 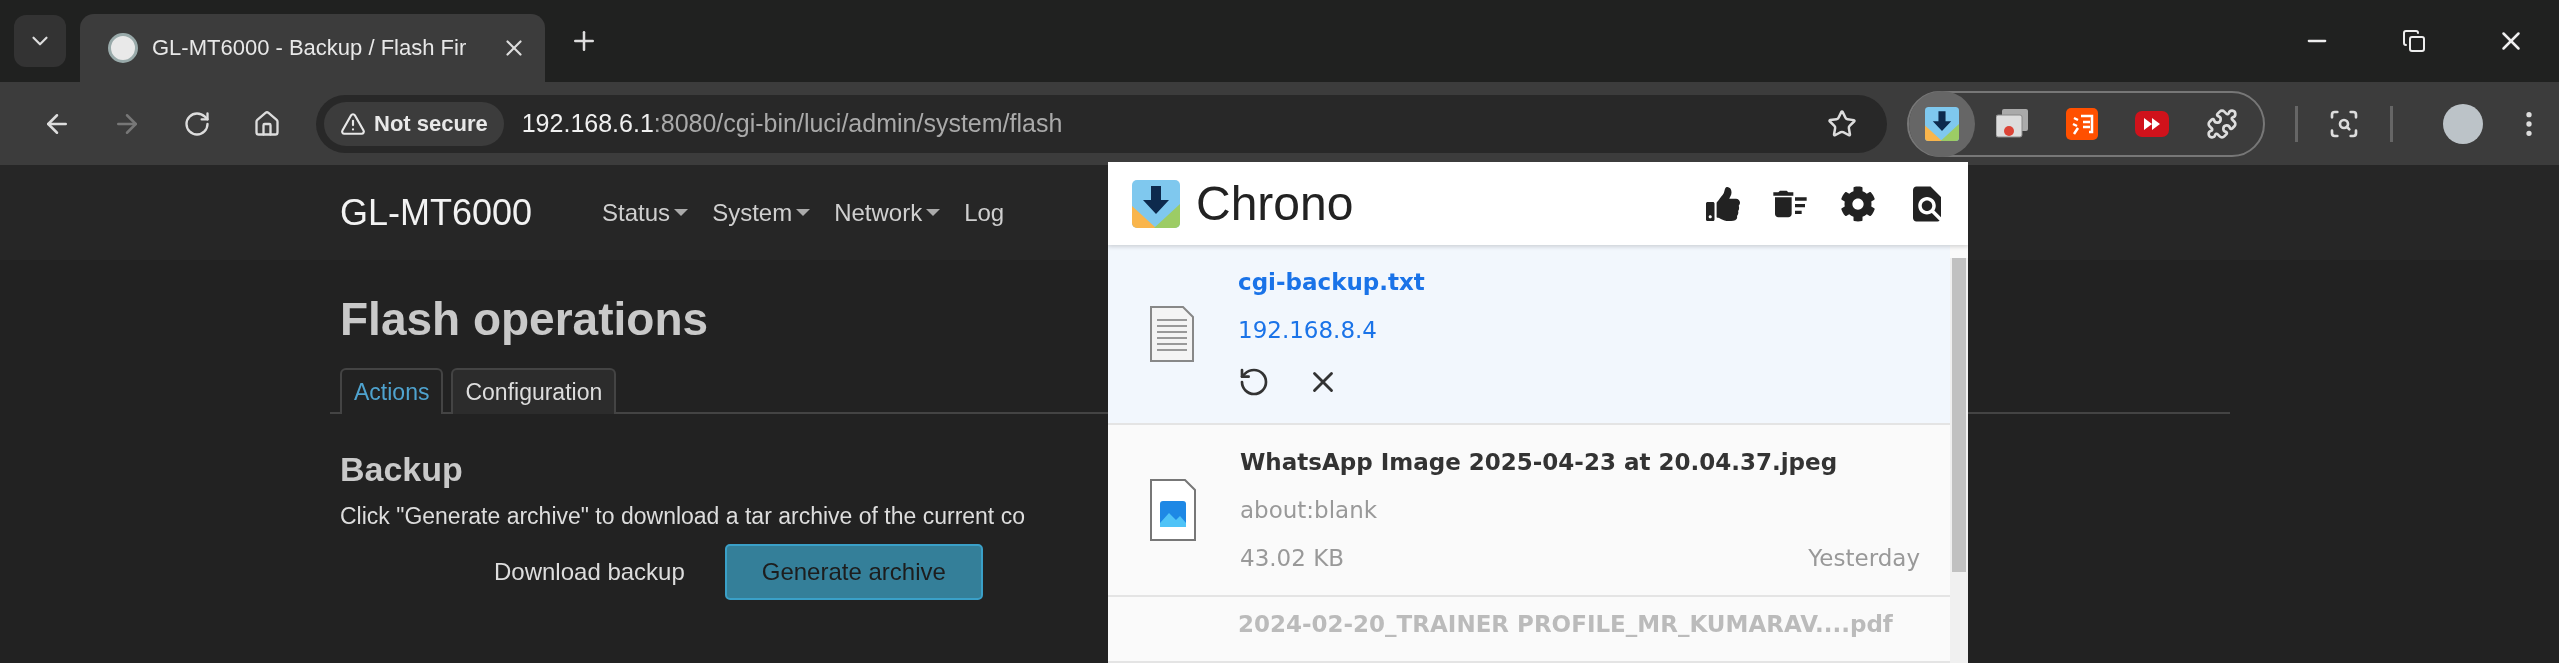 What do you see at coordinates (1529, 335) in the screenshot?
I see `download-item: cgi-backup.txt 192.168.8.4` at bounding box center [1529, 335].